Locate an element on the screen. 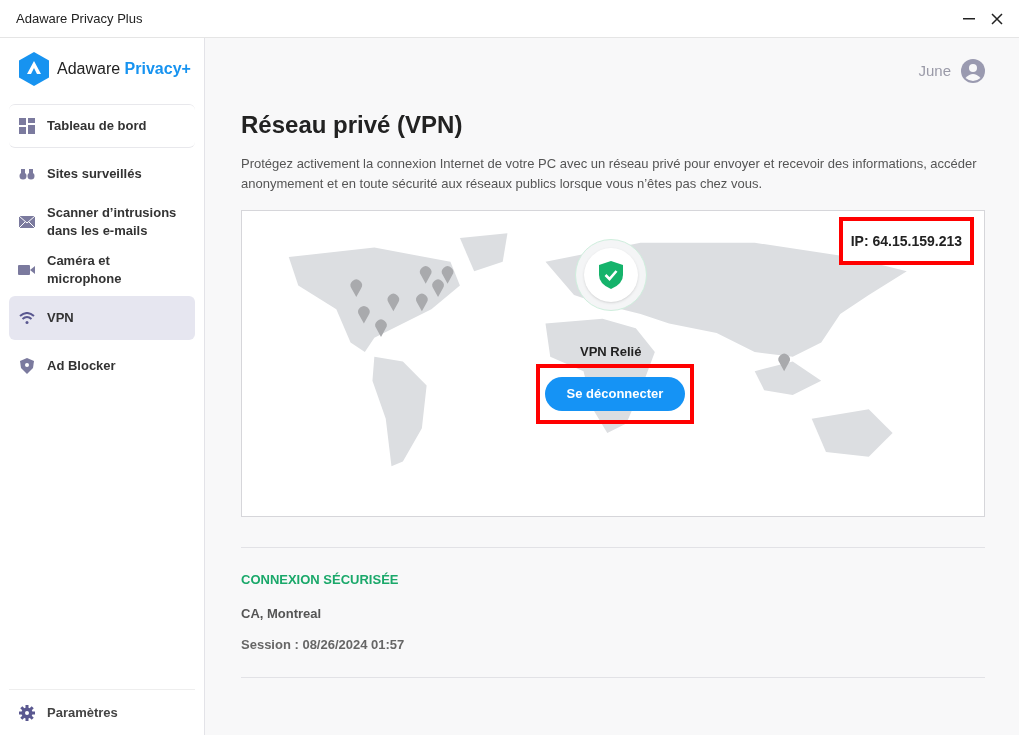  app-logo-text: Adaware Privacy+ is located at coordinates (124, 69).